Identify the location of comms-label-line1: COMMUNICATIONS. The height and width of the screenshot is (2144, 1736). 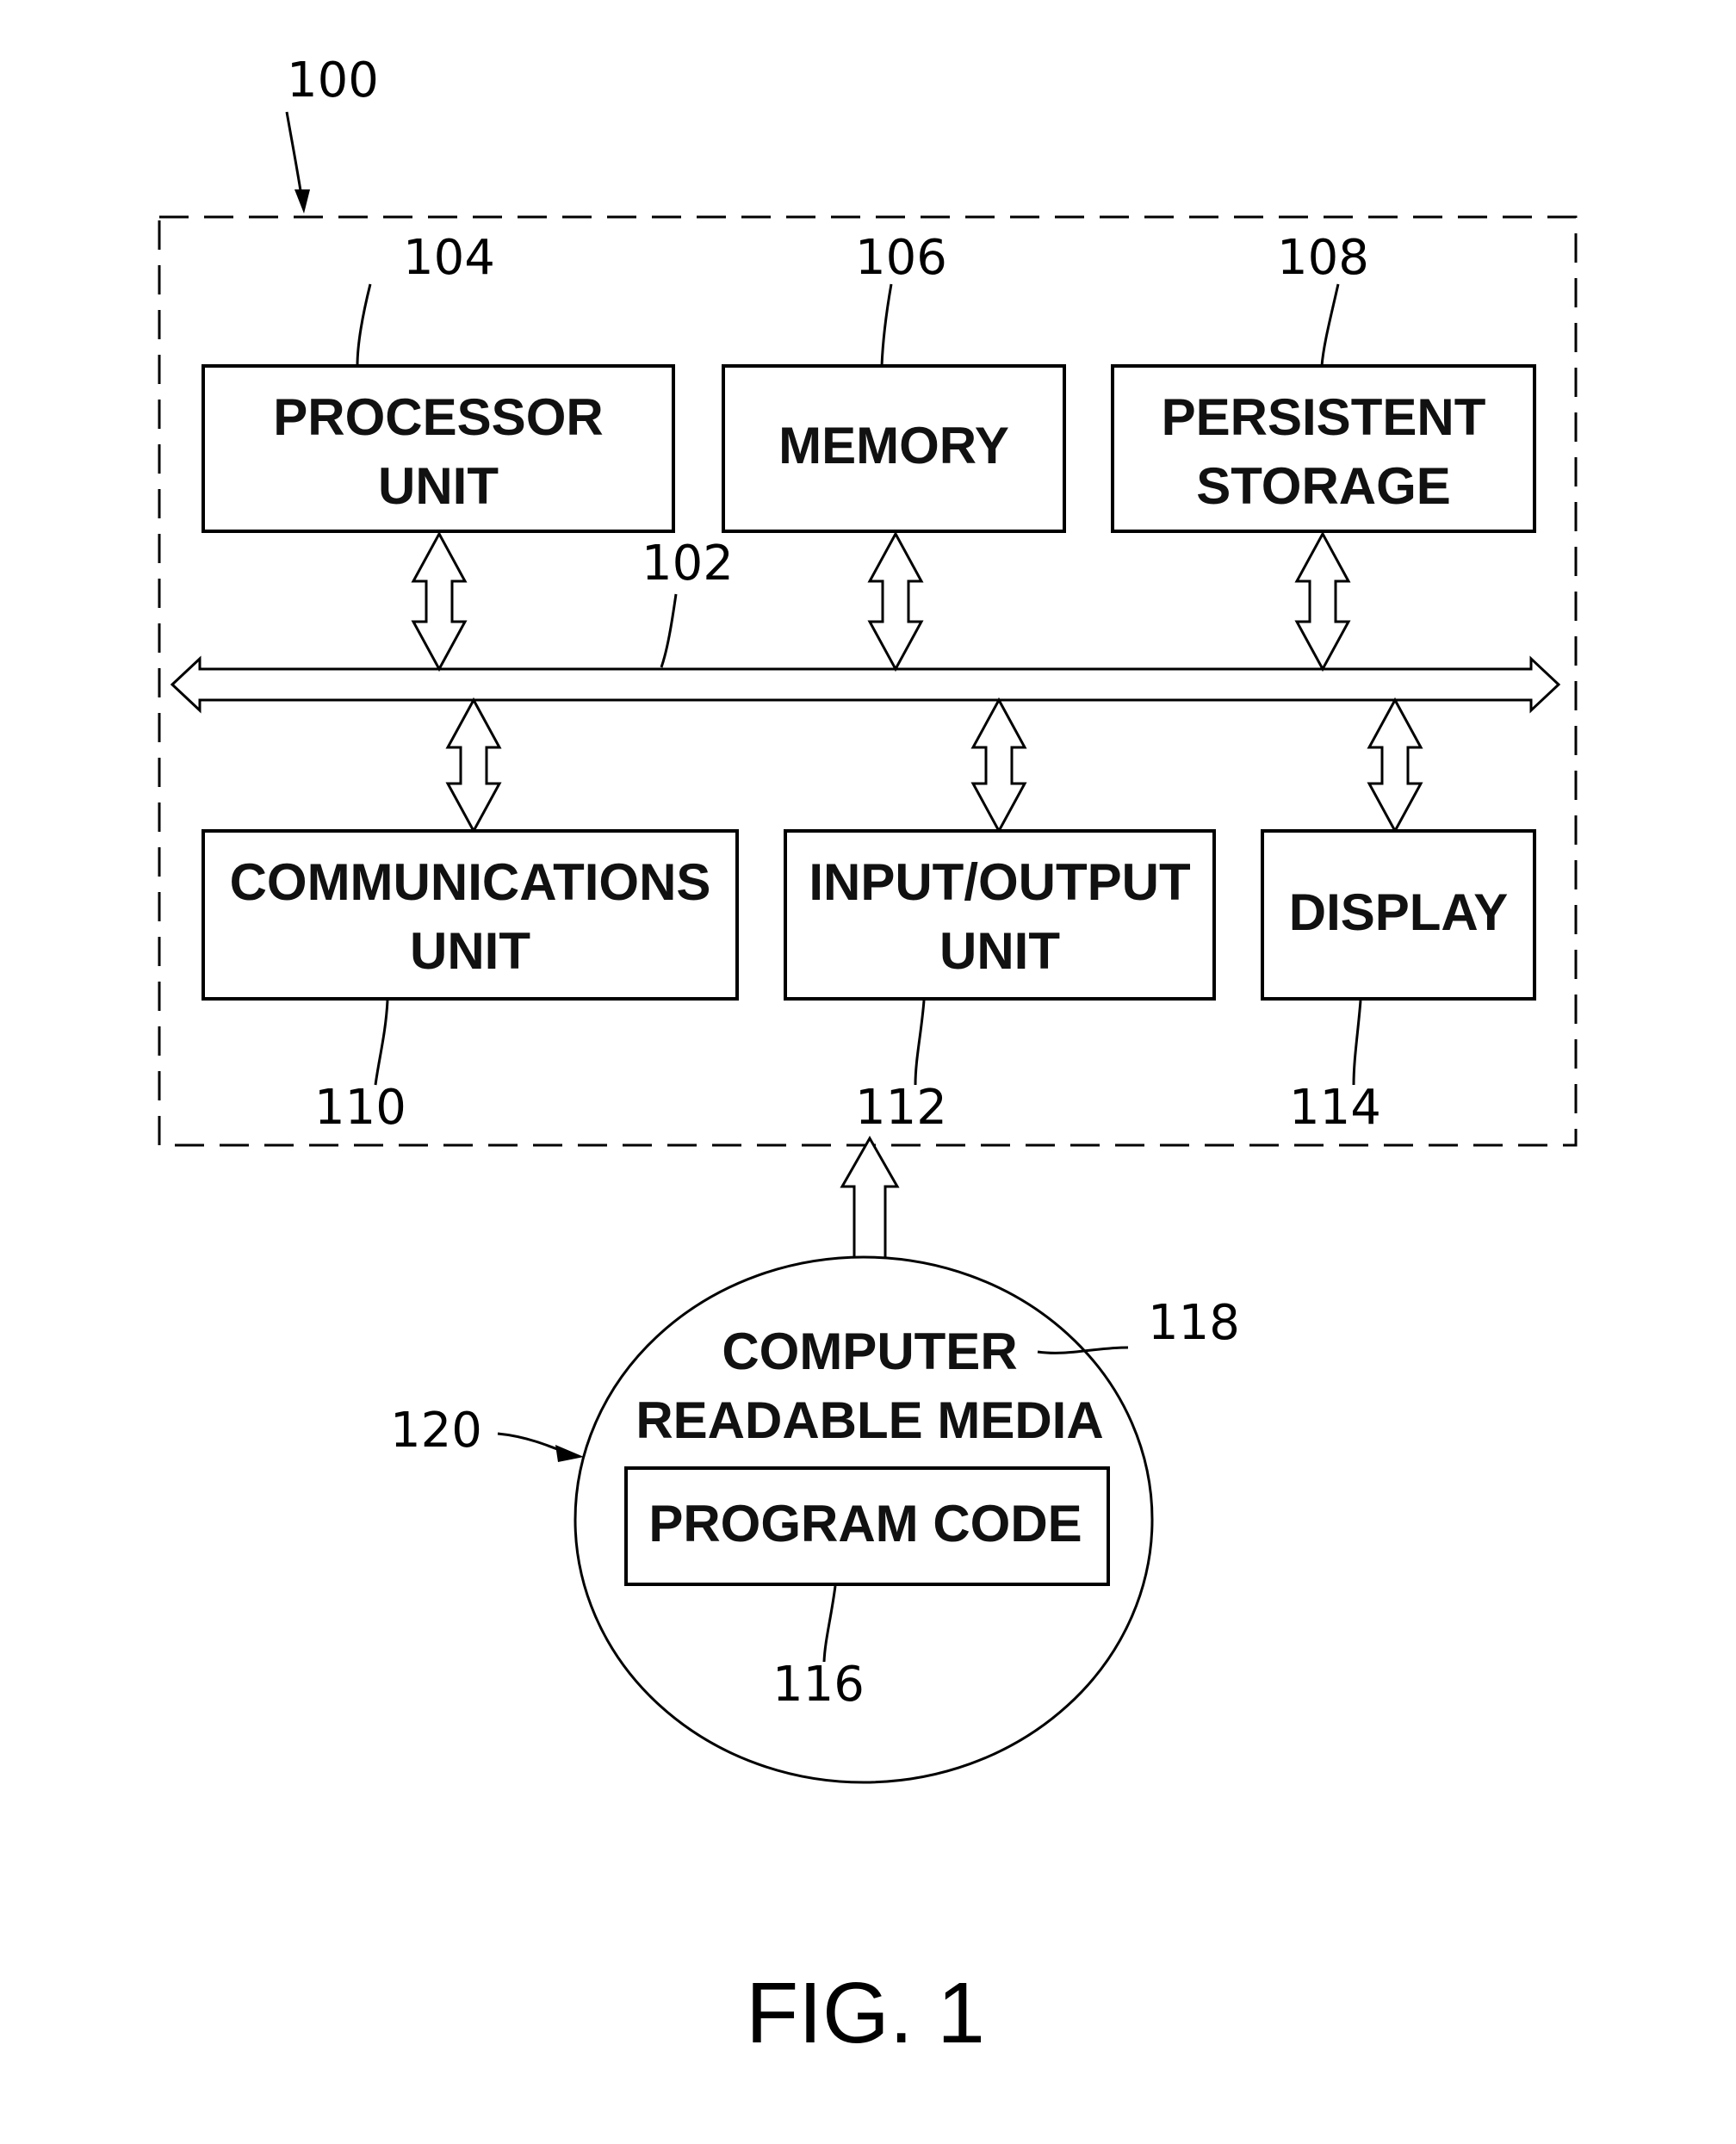
(470, 882).